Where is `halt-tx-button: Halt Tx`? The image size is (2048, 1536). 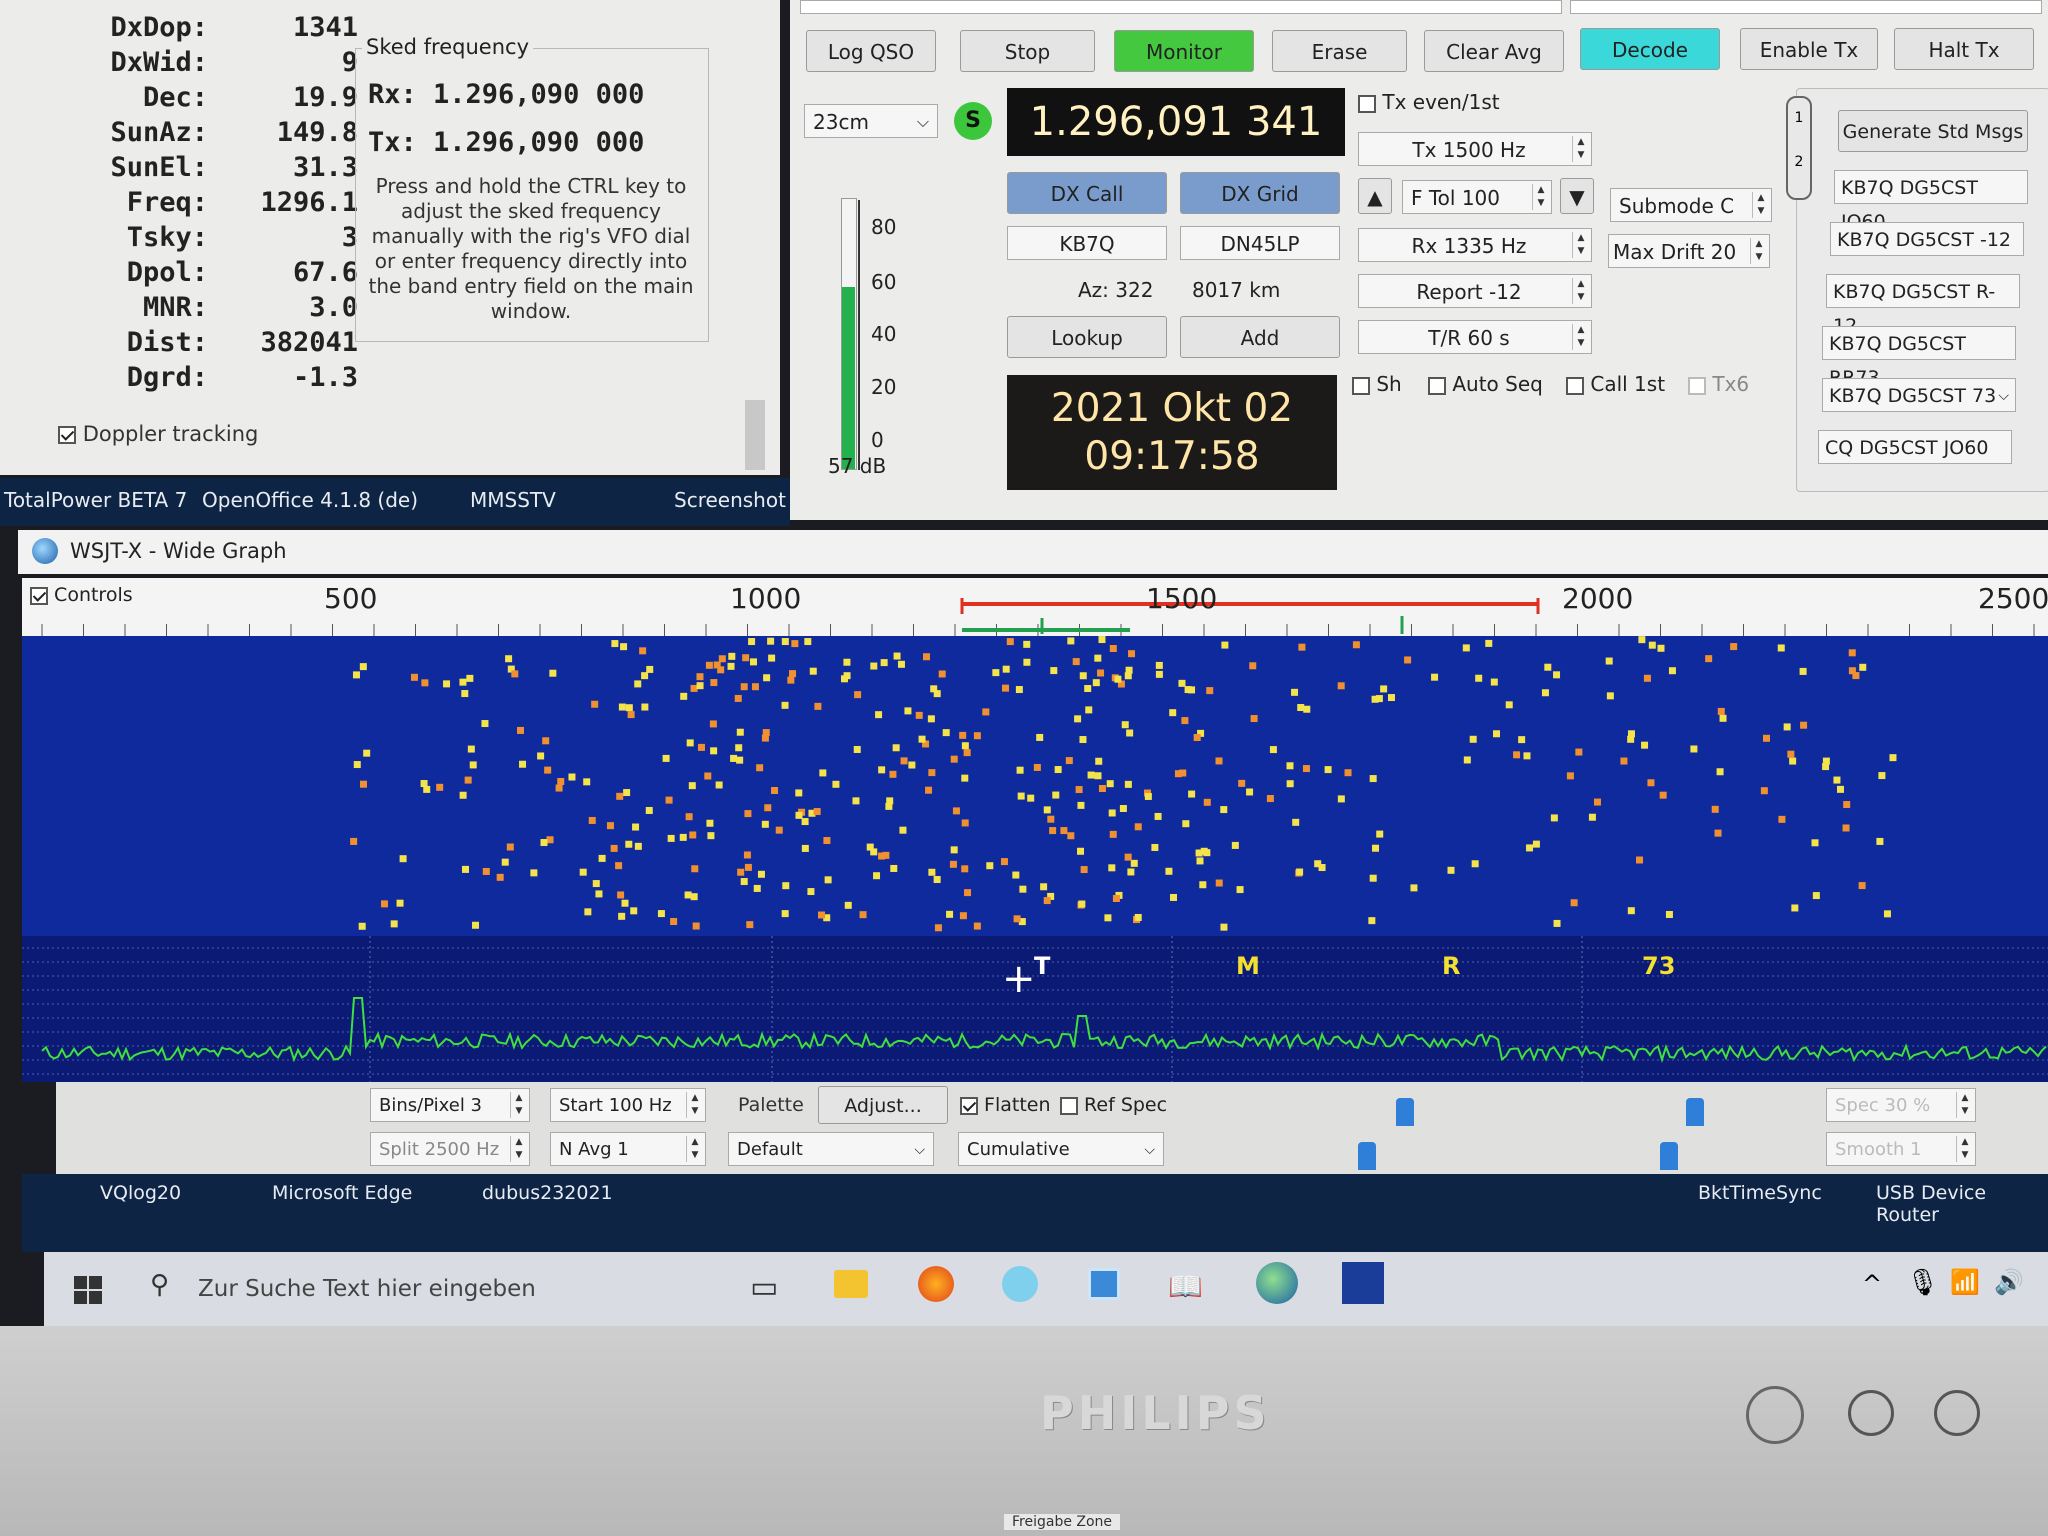 halt-tx-button: Halt Tx is located at coordinates (1964, 49).